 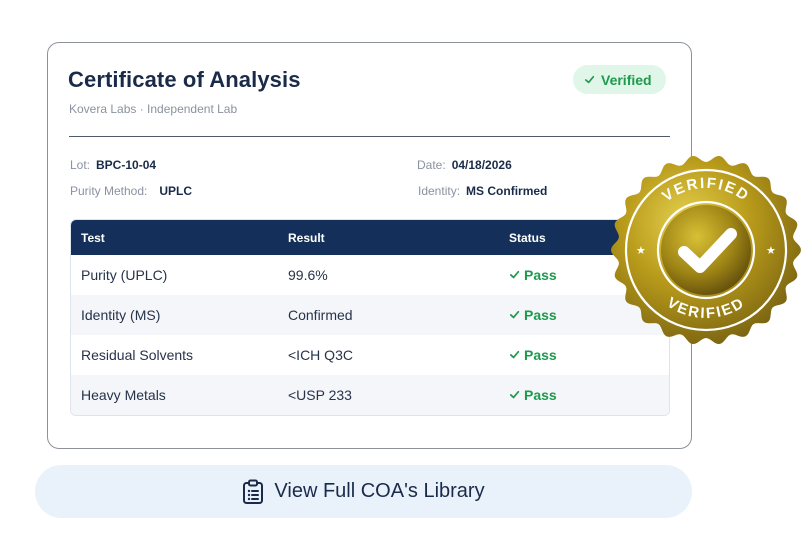 What do you see at coordinates (320, 395) in the screenshot?
I see `cell-result: <USP 233` at bounding box center [320, 395].